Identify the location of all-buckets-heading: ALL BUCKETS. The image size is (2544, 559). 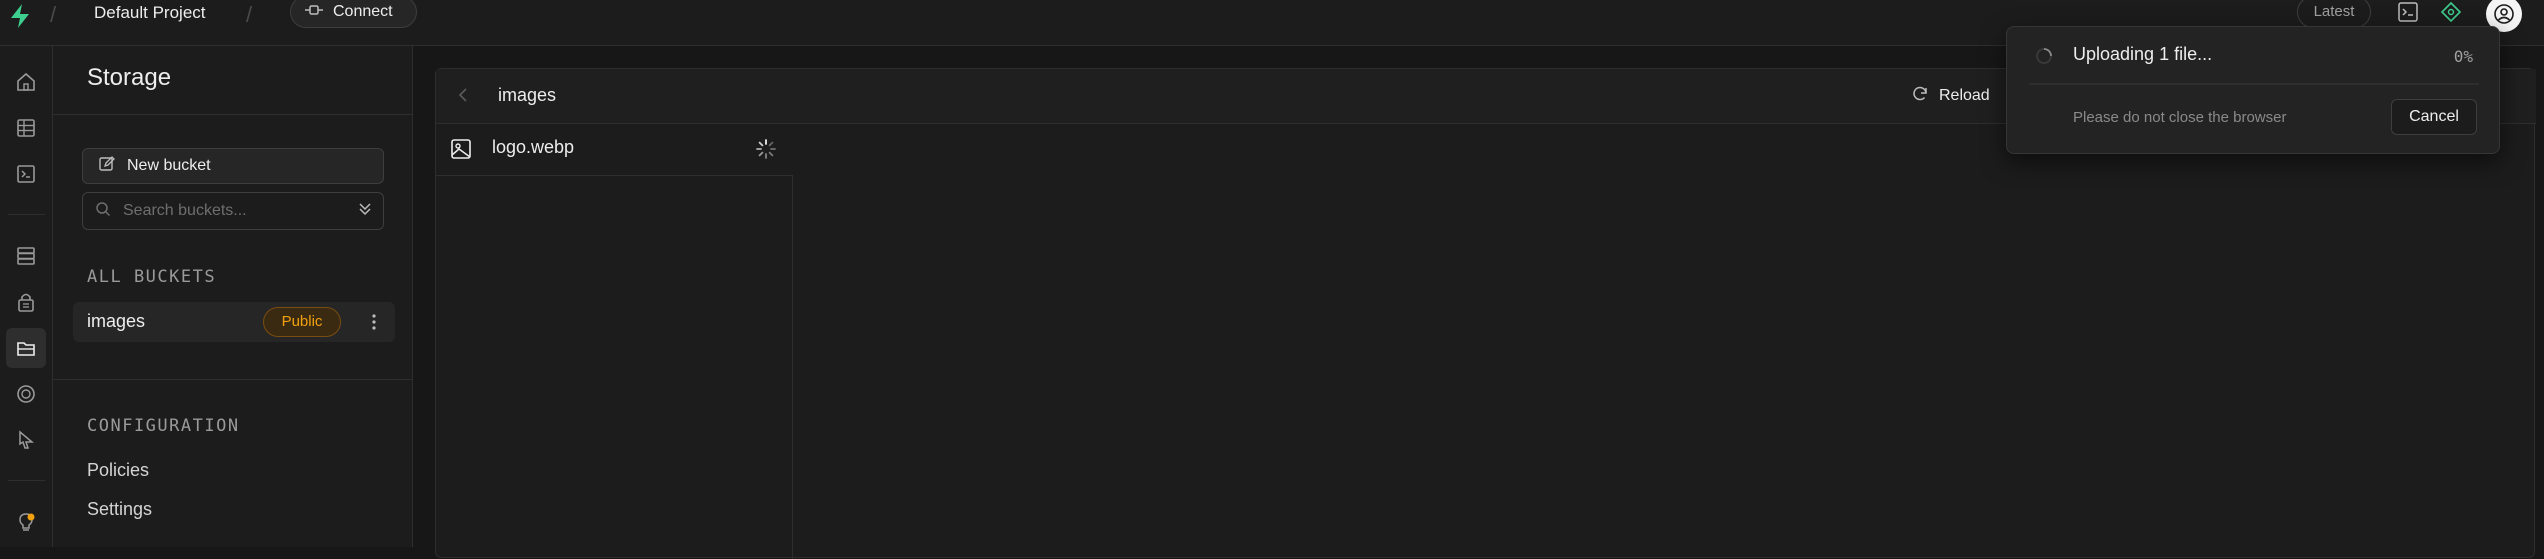
(152, 277).